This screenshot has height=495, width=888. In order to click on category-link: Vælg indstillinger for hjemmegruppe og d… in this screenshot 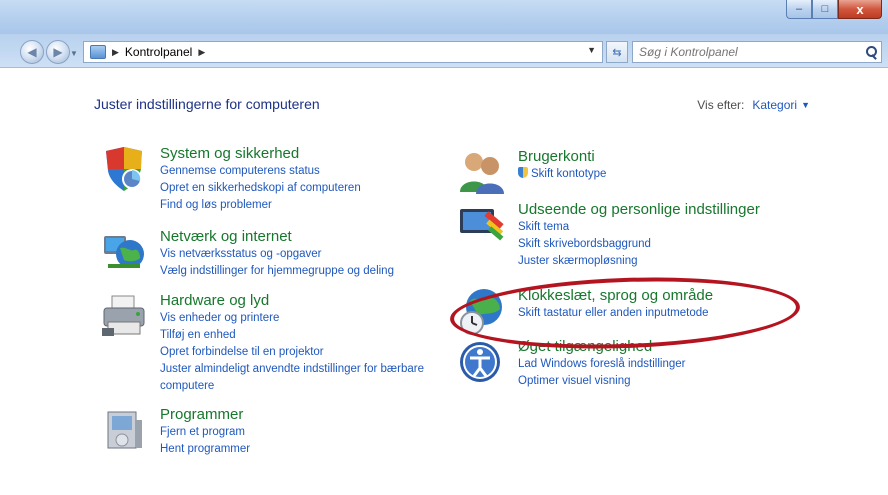, I will do `click(277, 271)`.